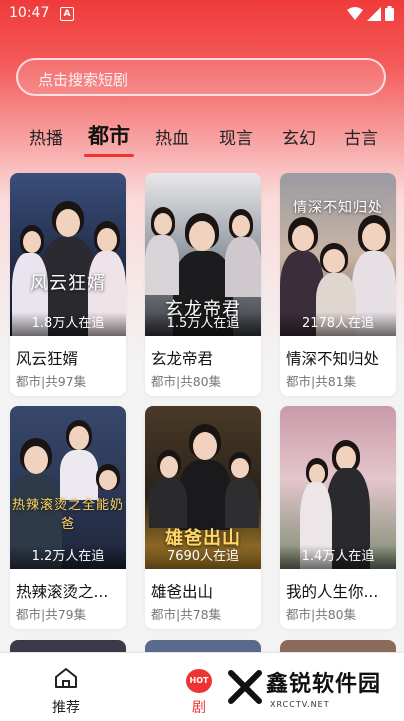 The height and width of the screenshot is (721, 404). I want to click on watchers-count: 1.5万人在追, so click(203, 324).